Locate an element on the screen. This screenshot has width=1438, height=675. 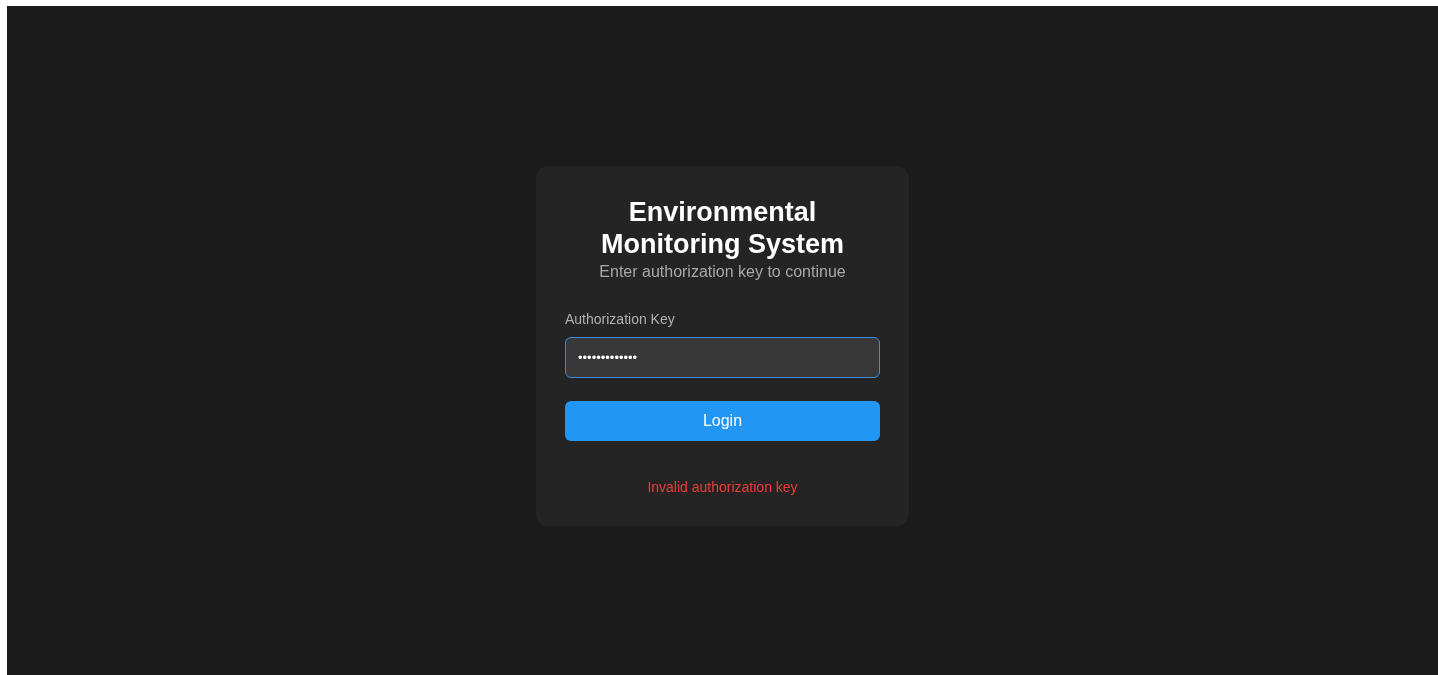
field-label: Authorization Key is located at coordinates (620, 319).